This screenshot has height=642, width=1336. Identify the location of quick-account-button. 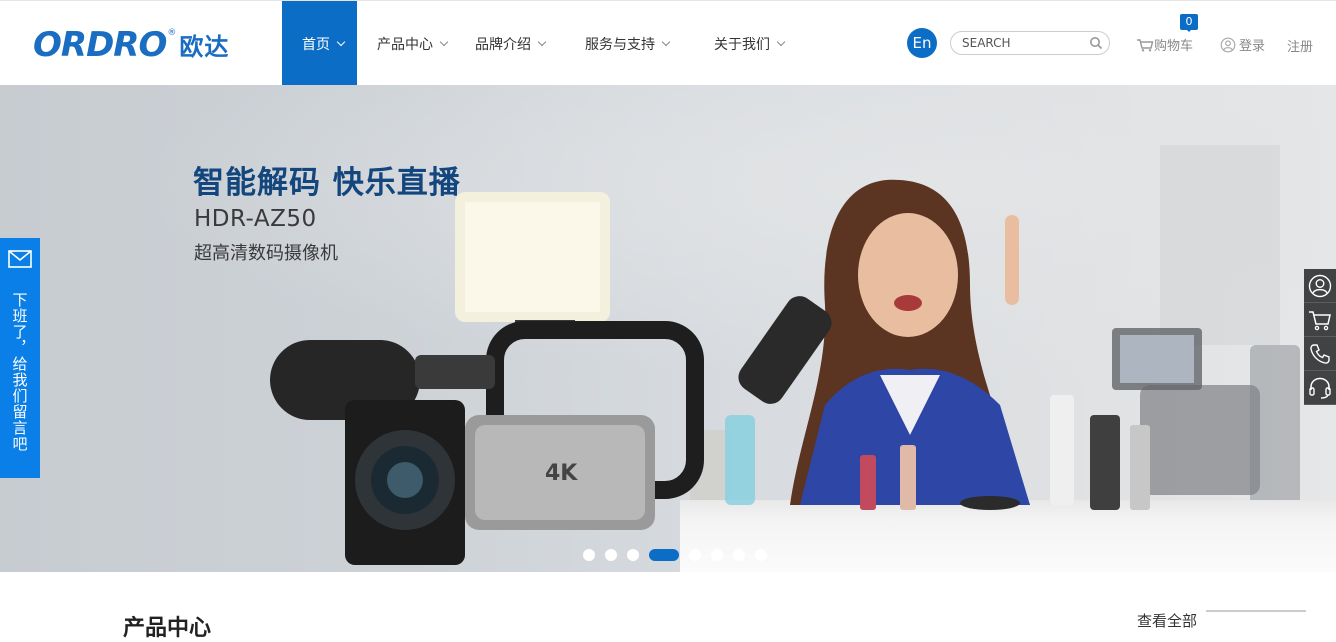
(1320, 286).